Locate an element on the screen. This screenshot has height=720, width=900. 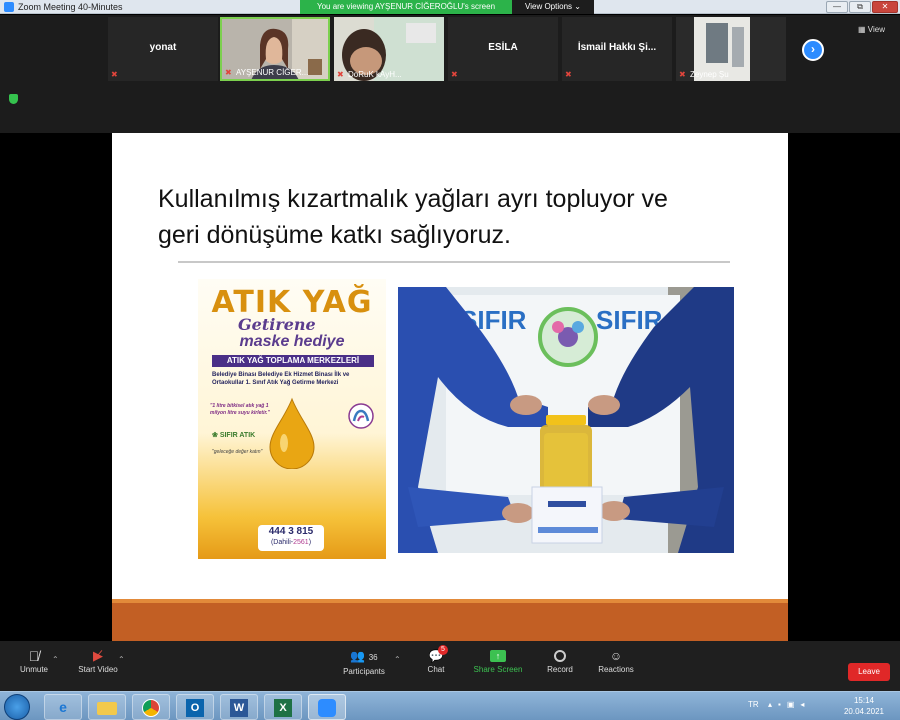
unmute-button: 🎙̸ Unmute is located at coordinates (34, 660).